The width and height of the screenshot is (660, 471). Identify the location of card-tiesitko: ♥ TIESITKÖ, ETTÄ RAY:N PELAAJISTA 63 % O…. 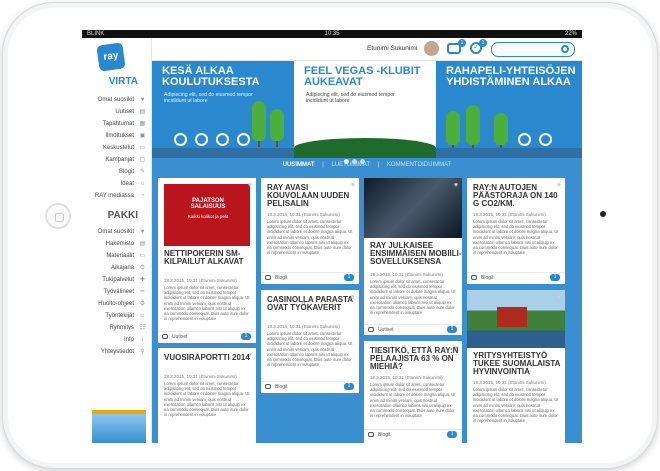
(413, 392).